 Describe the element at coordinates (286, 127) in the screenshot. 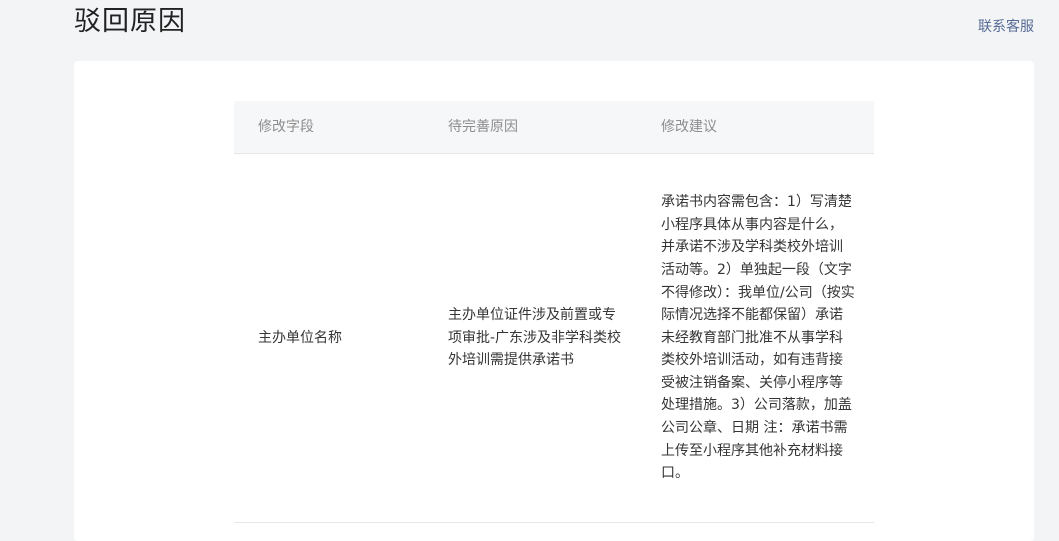

I see `header-field: 修改字段` at that location.